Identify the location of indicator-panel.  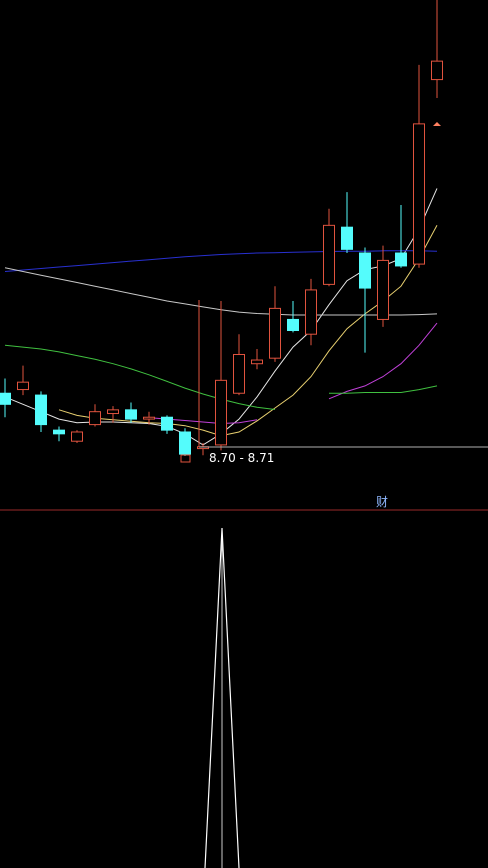
(222, 697).